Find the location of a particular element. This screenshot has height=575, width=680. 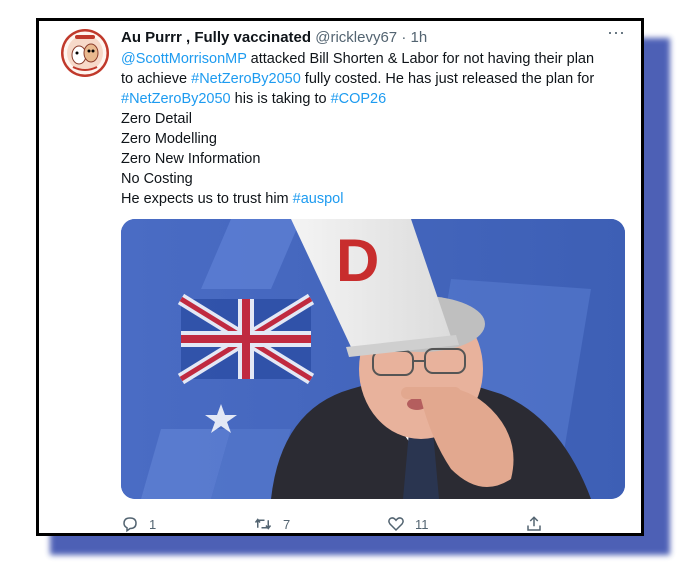

share-icon is located at coordinates (534, 523).